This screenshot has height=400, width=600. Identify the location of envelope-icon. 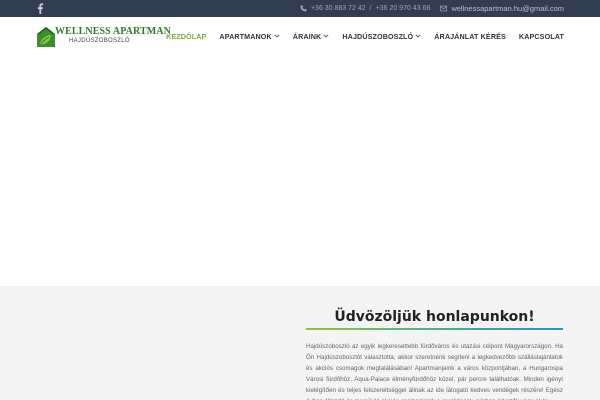
(444, 8).